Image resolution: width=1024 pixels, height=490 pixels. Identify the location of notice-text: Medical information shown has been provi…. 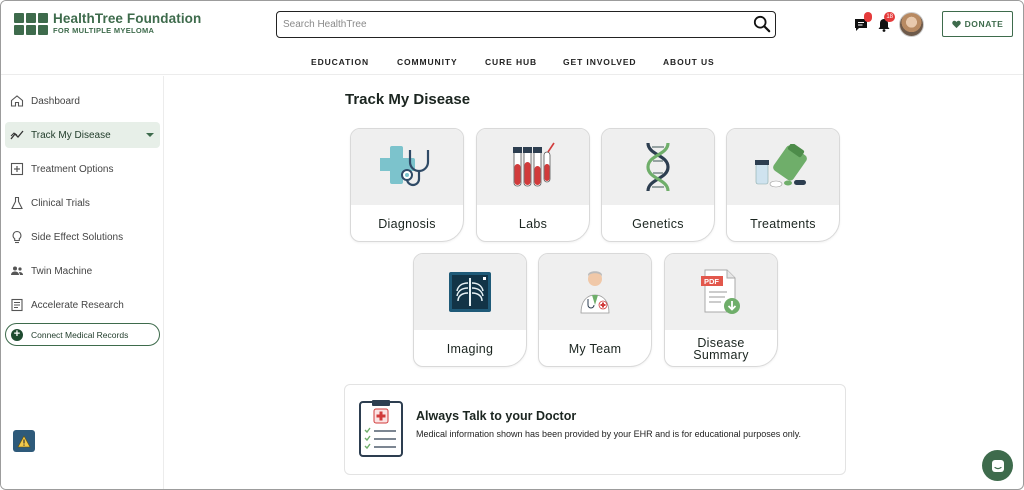
(609, 434).